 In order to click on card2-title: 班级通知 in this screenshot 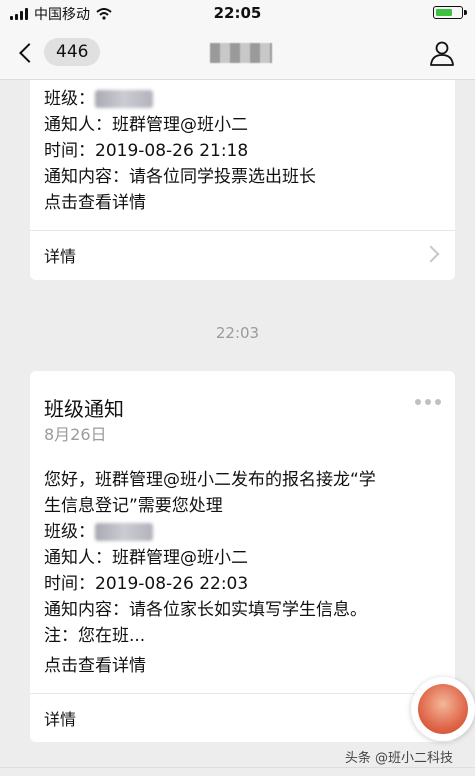, I will do `click(84, 409)`.